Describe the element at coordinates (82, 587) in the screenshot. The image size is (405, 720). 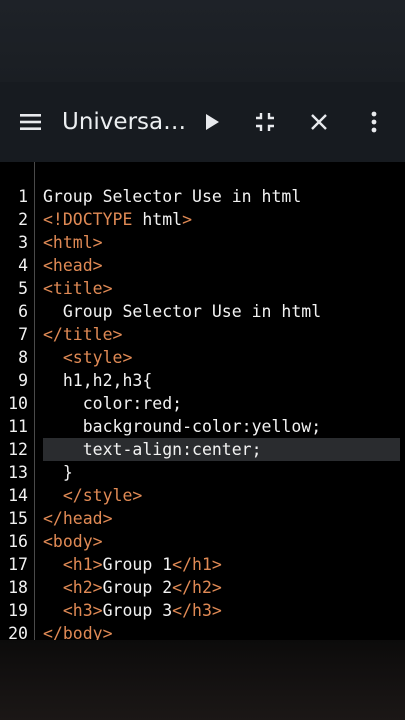
I see `html-tag-token: <h2>` at that location.